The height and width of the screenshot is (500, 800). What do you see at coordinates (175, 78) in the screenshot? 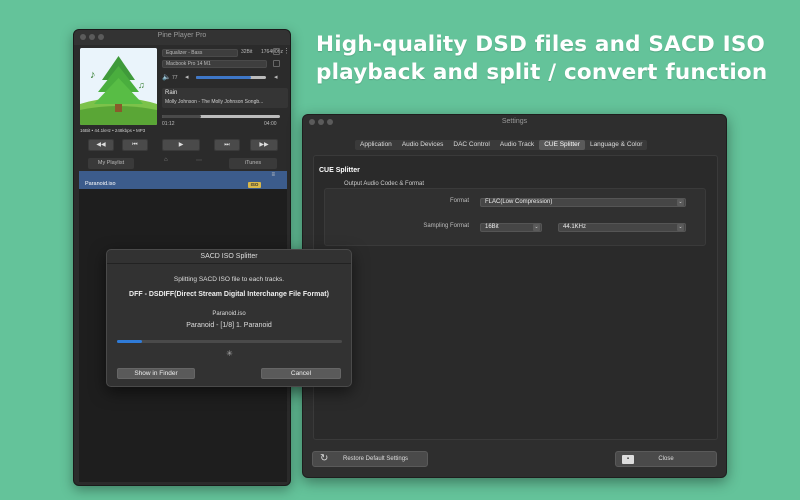
I see `volume-value: 77` at bounding box center [175, 78].